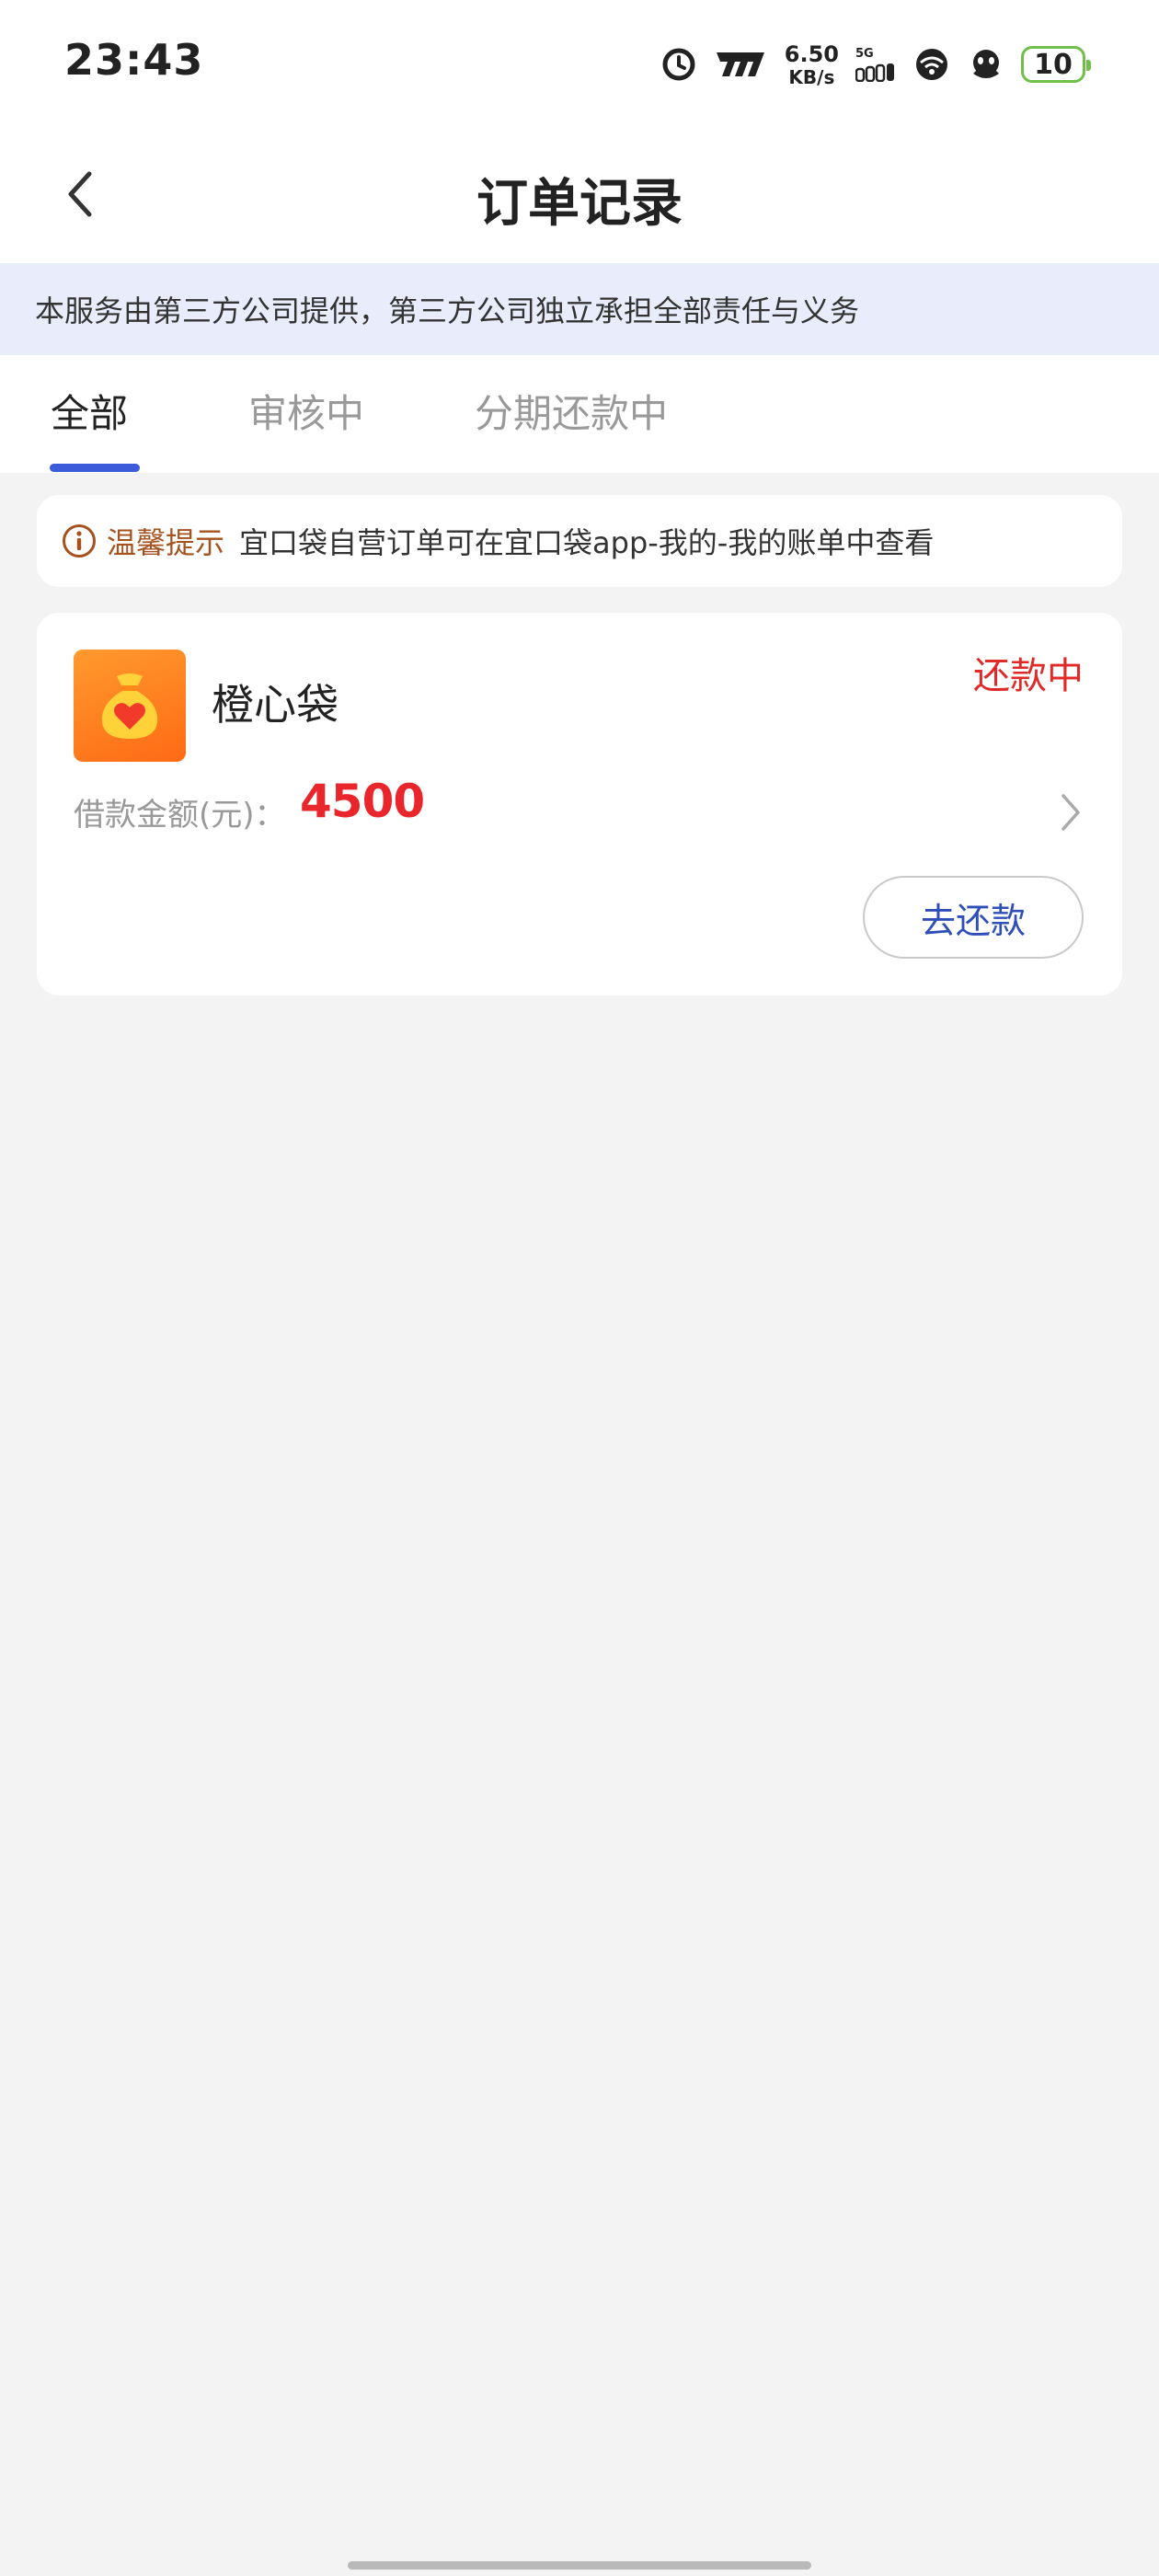 The height and width of the screenshot is (2576, 1159). What do you see at coordinates (79, 541) in the screenshot?
I see `info-icon` at bounding box center [79, 541].